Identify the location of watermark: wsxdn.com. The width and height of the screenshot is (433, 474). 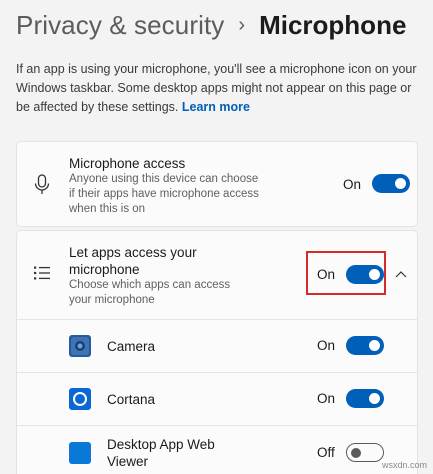
(404, 465).